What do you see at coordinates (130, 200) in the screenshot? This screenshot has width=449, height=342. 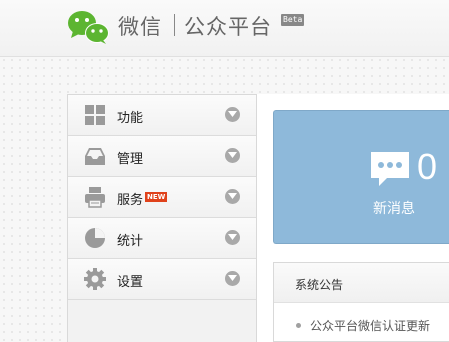 I see `sidebar-item-text: 服务` at bounding box center [130, 200].